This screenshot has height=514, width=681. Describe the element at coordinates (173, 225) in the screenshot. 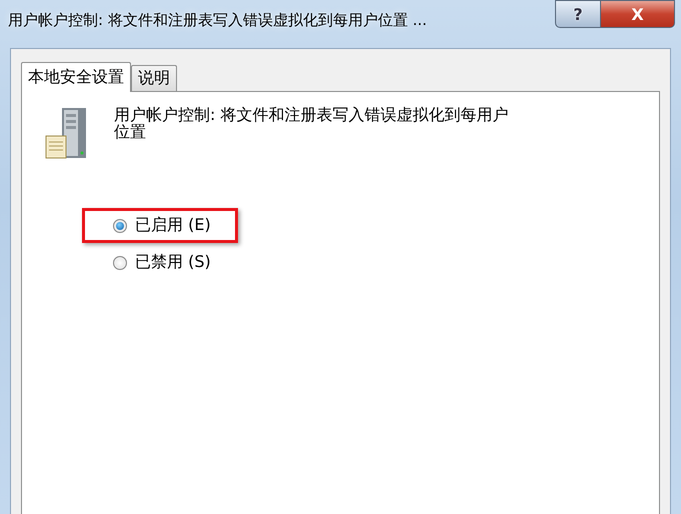

I see `radio-label: 已启用 (E)` at that location.